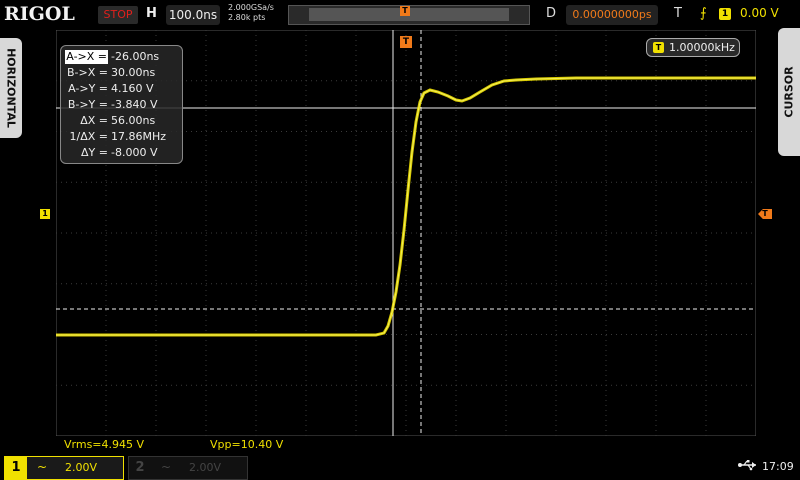 The height and width of the screenshot is (480, 800). I want to click on cursor-readout-row: B->X = 30.00ns, so click(121, 73).